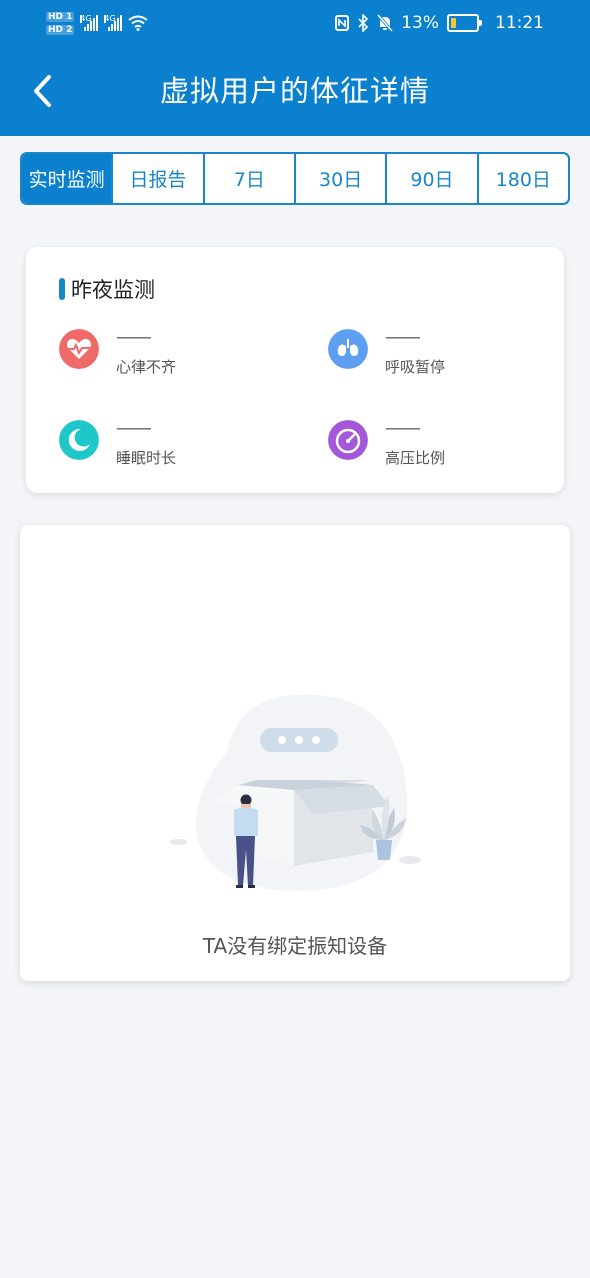 The width and height of the screenshot is (590, 1278). What do you see at coordinates (420, 23) in the screenshot?
I see `battery-percent: 13%` at bounding box center [420, 23].